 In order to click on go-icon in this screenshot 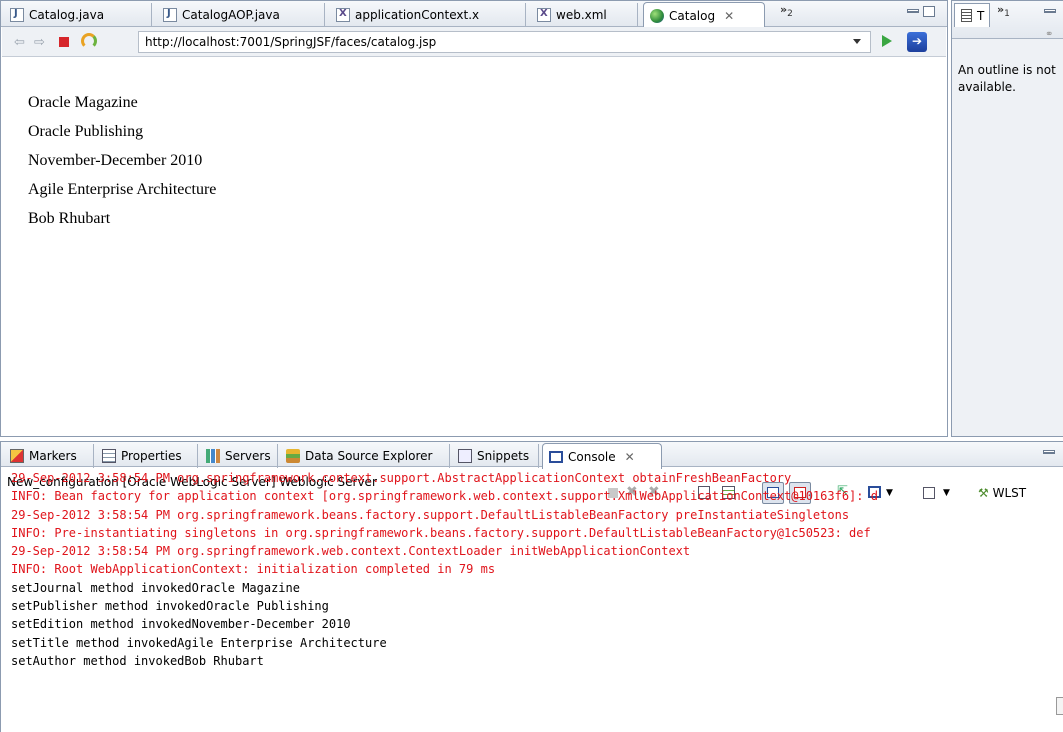, I will do `click(887, 41)`.